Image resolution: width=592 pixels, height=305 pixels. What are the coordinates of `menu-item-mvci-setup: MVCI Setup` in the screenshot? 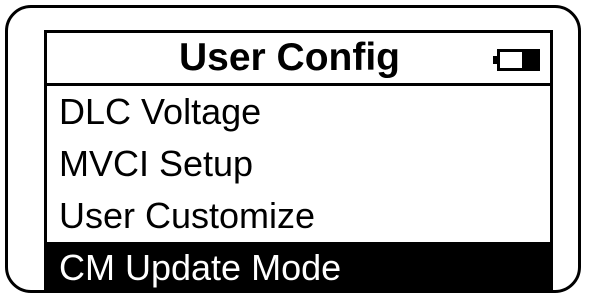 It's located at (298, 164).